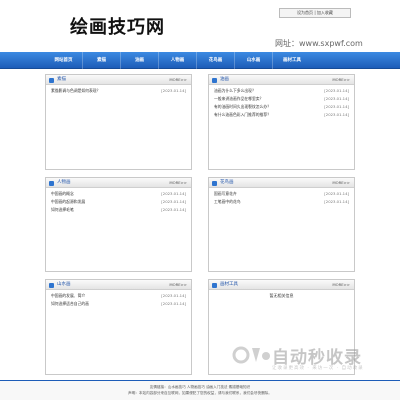  Describe the element at coordinates (62, 210) in the screenshot. I see `item-title: 如何选择毛笔` at that location.